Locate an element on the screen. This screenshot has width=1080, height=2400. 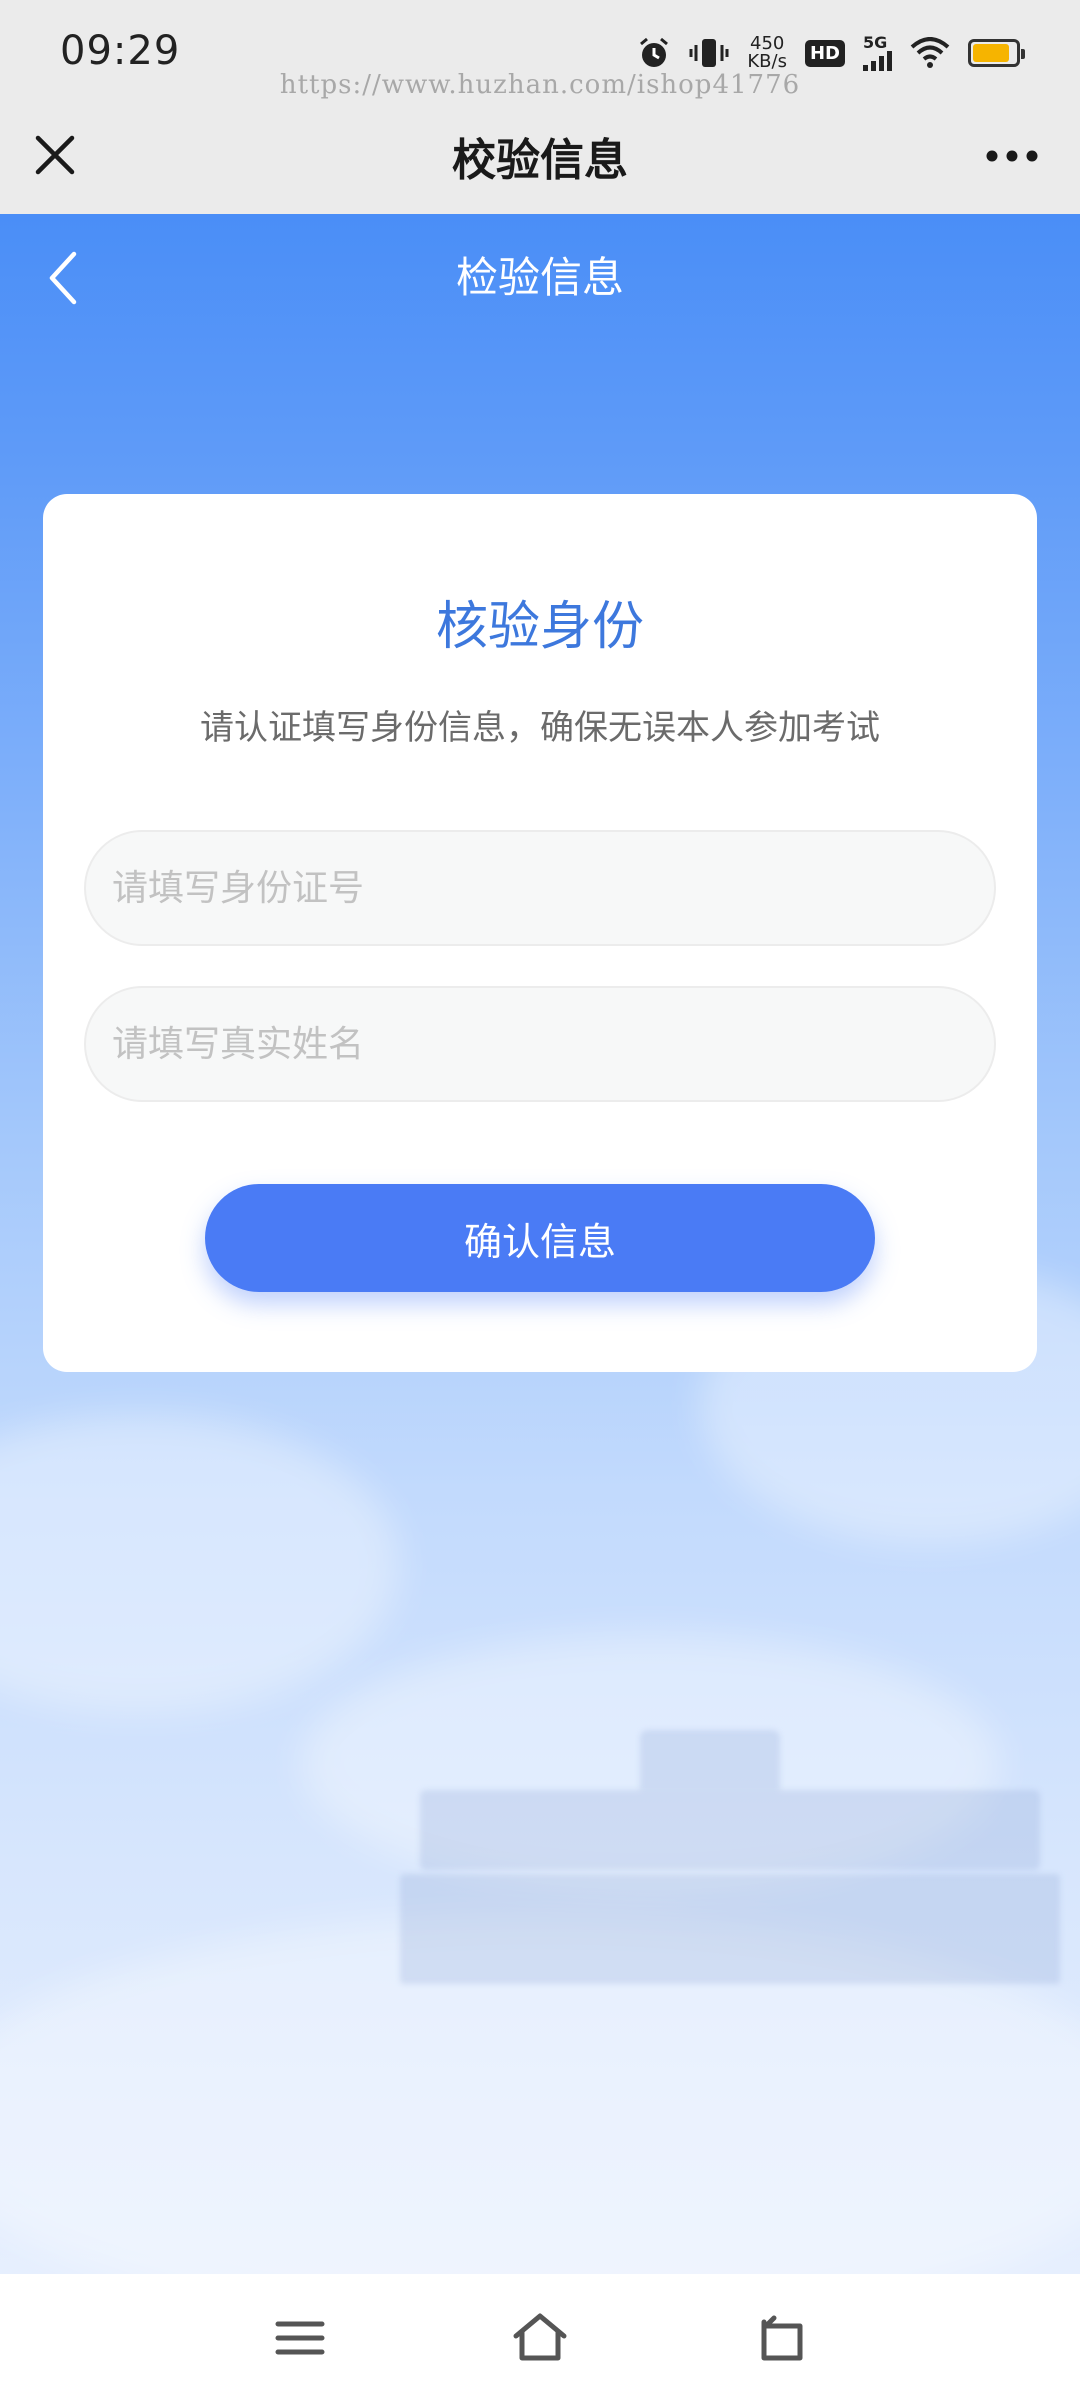
menu-icon is located at coordinates (300, 2338).